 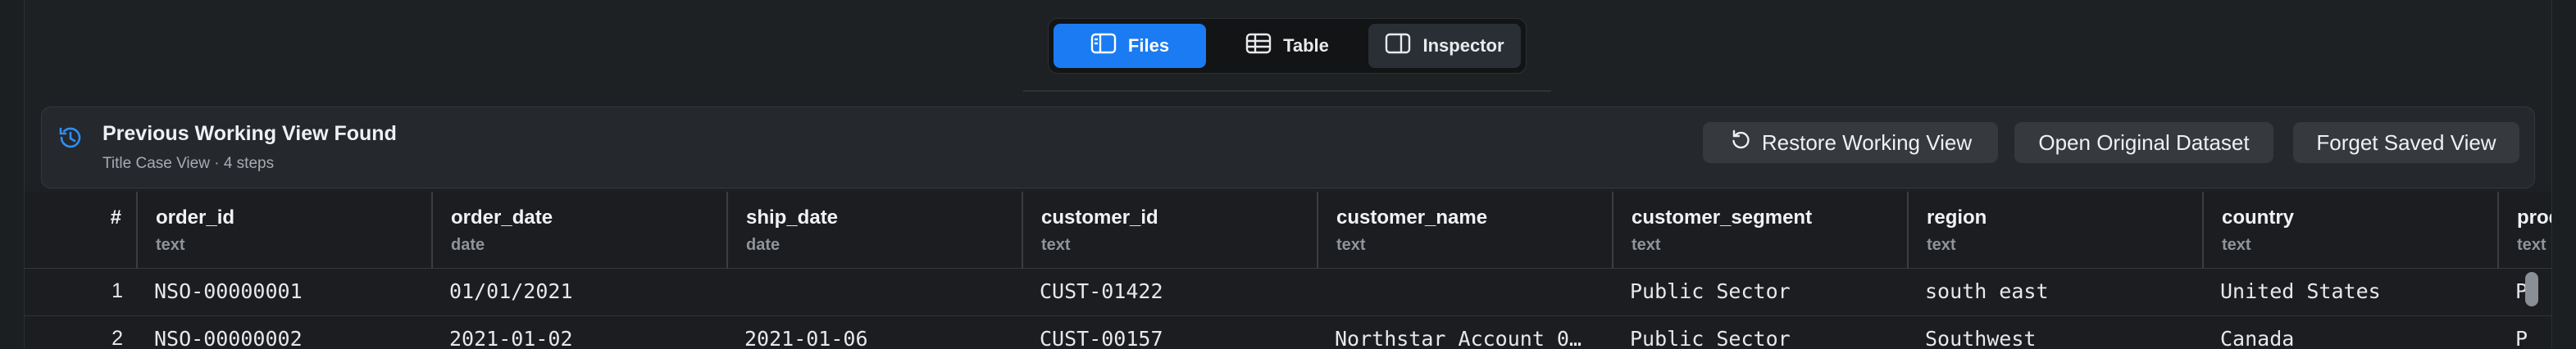 I want to click on tab-inspector: Inspector, so click(x=1444, y=46).